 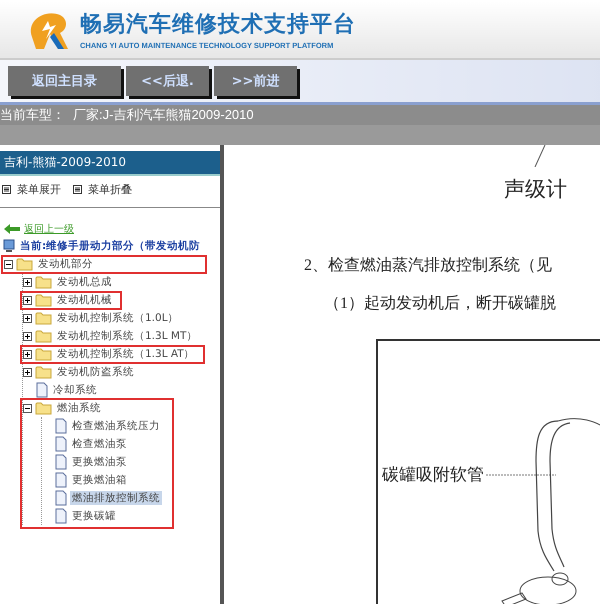 What do you see at coordinates (49, 229) in the screenshot?
I see `back-link: 返回上一级` at bounding box center [49, 229].